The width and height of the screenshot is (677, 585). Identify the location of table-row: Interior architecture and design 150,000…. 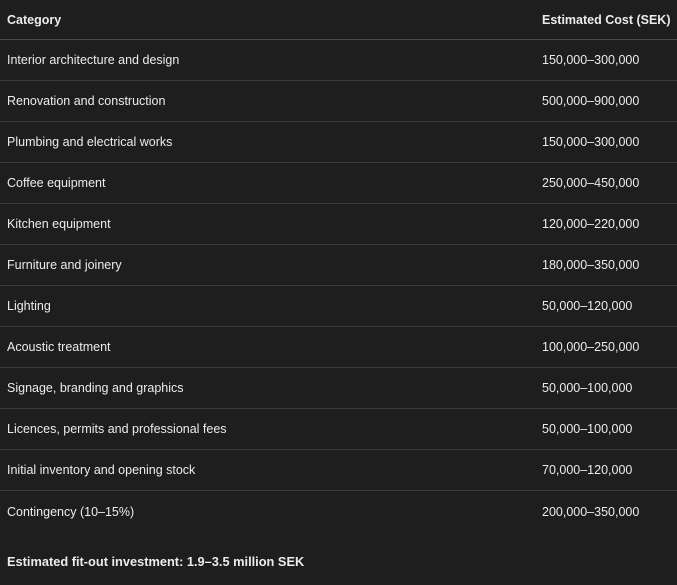
(338, 60).